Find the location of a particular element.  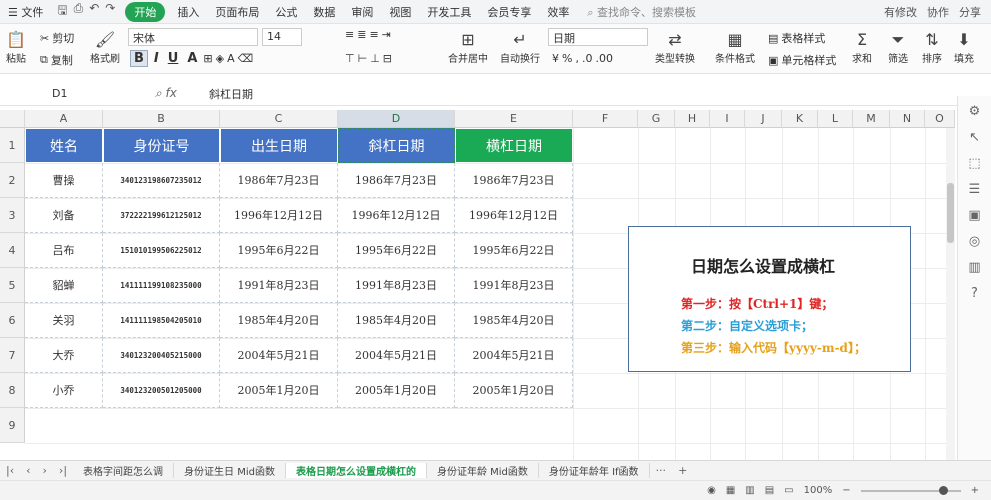

fill-color-icon: ◈ is located at coordinates (220, 58).